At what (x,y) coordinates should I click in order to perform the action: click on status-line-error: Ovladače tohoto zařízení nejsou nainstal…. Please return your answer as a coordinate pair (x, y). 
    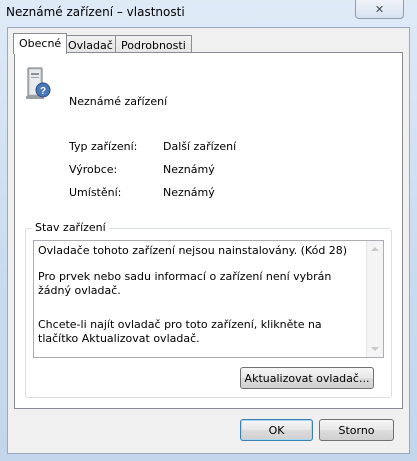
    Looking at the image, I should click on (193, 250).